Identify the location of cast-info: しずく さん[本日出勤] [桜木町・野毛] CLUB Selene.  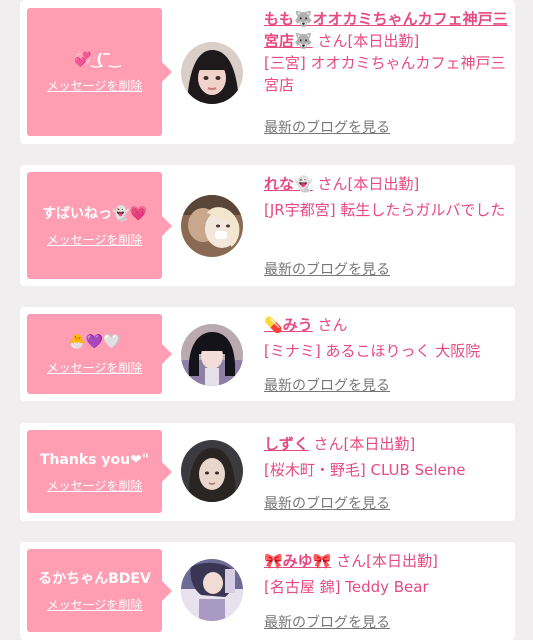
(386, 457).